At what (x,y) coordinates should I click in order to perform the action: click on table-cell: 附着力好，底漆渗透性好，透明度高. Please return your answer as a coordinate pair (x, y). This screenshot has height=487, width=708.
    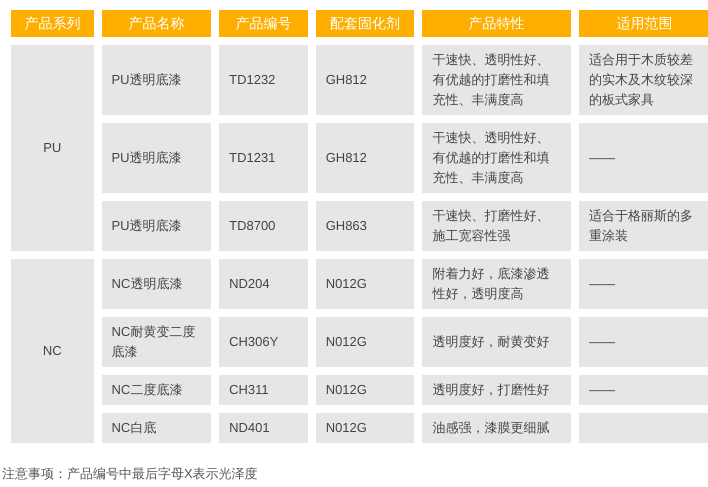
    Looking at the image, I should click on (497, 284).